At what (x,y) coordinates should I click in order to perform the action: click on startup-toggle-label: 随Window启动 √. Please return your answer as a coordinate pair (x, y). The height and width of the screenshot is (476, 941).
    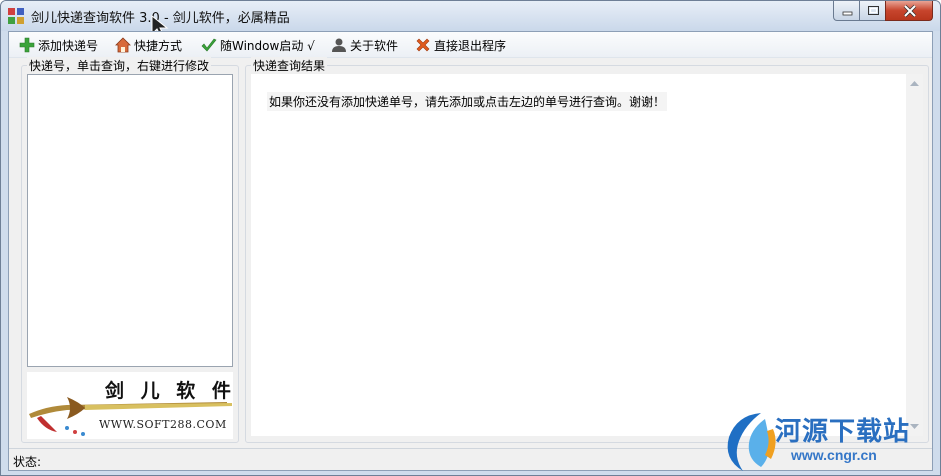
    Looking at the image, I should click on (267, 45).